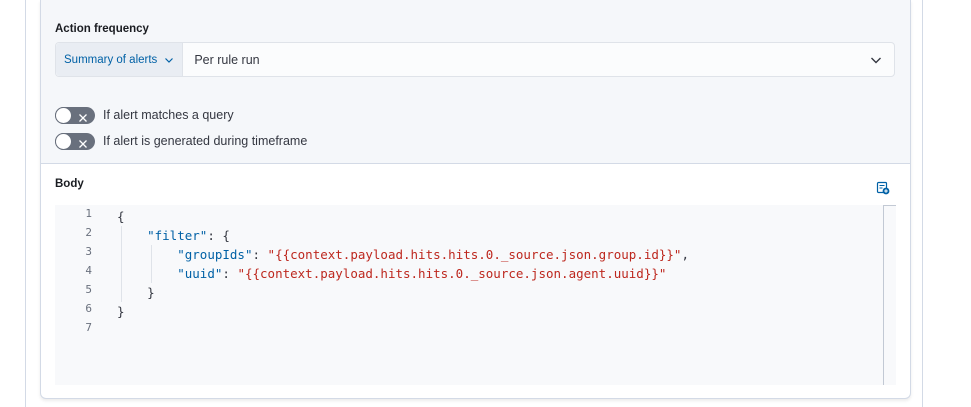 This screenshot has height=407, width=971. I want to click on add-variable-icon, so click(883, 190).